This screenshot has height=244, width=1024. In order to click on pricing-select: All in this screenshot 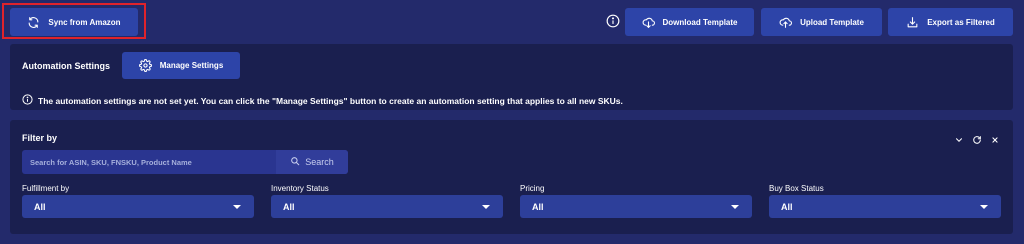, I will do `click(636, 206)`.